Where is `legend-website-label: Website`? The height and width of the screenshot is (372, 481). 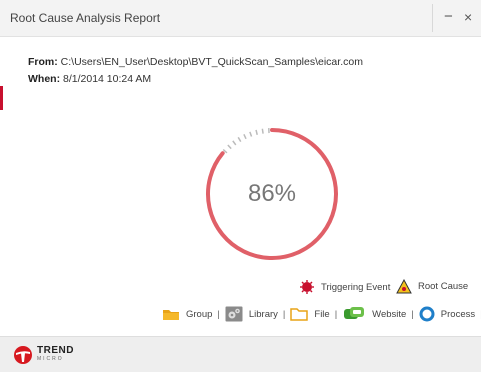
legend-website-label: Website is located at coordinates (389, 314).